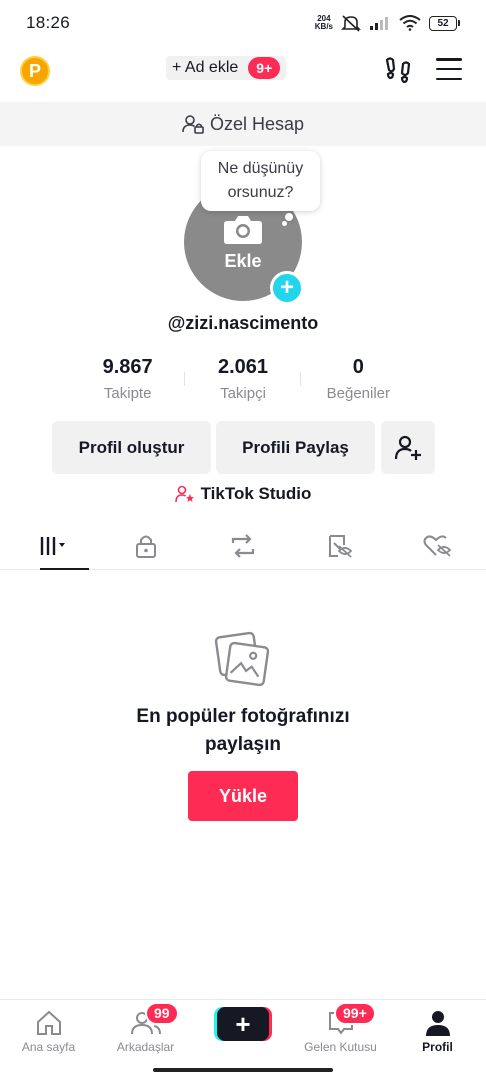 Image resolution: width=486 pixels, height=1080 pixels. I want to click on menu-icon, so click(449, 69).